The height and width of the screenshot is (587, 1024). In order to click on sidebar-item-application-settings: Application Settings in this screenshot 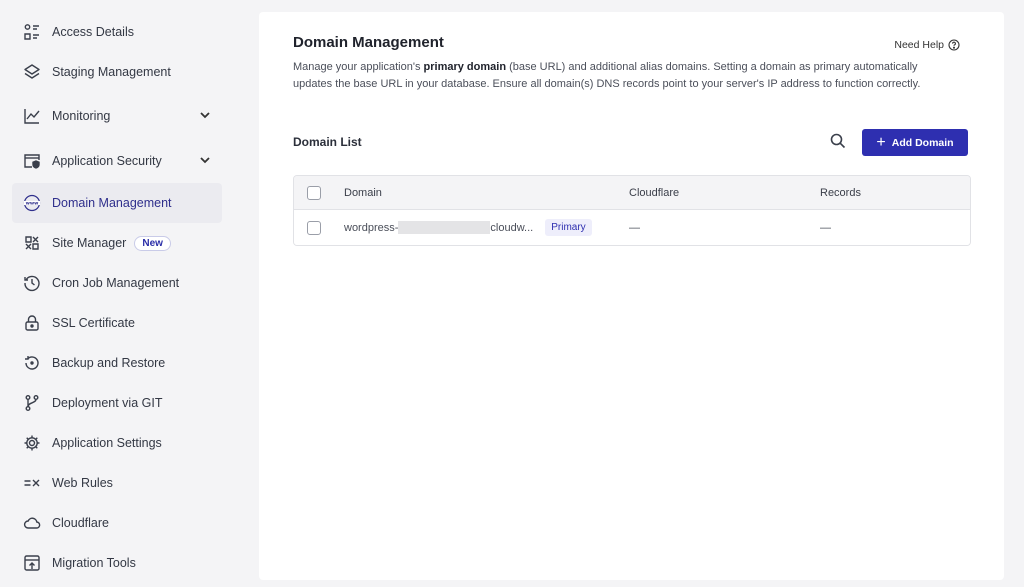, I will do `click(117, 443)`.